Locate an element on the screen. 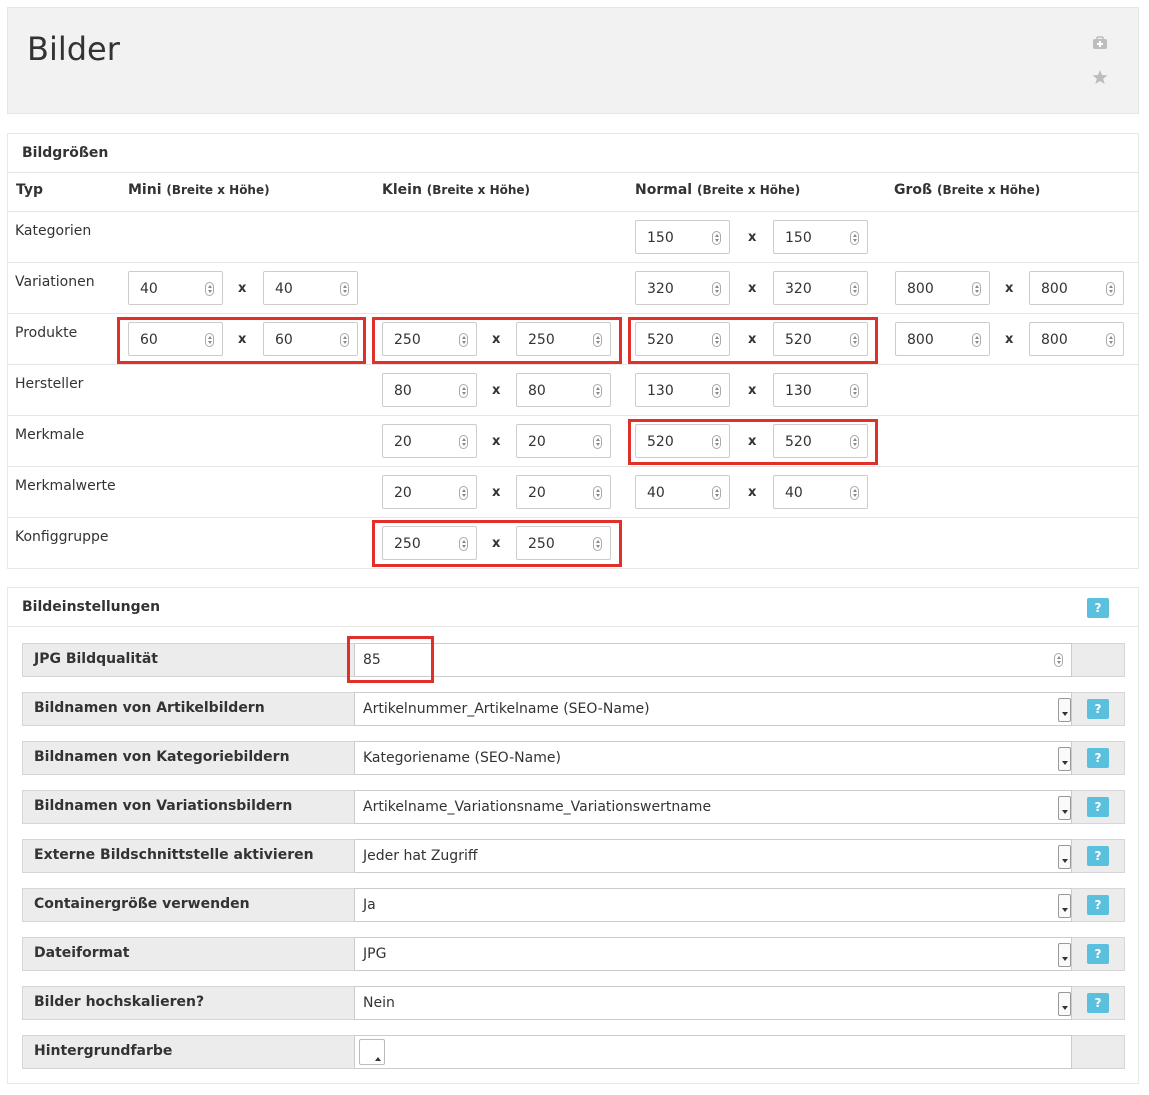  hersteller-normal-height: 130 is located at coordinates (820, 390).